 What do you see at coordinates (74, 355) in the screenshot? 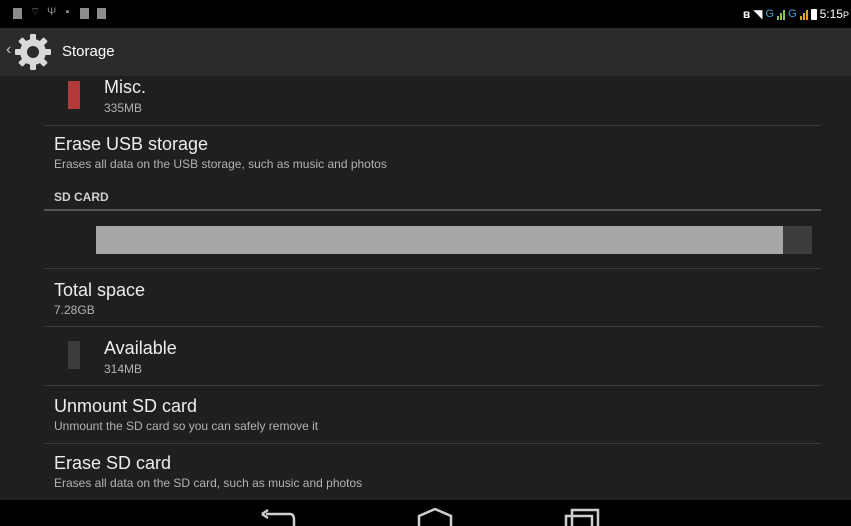
I see `available-color-swatch` at bounding box center [74, 355].